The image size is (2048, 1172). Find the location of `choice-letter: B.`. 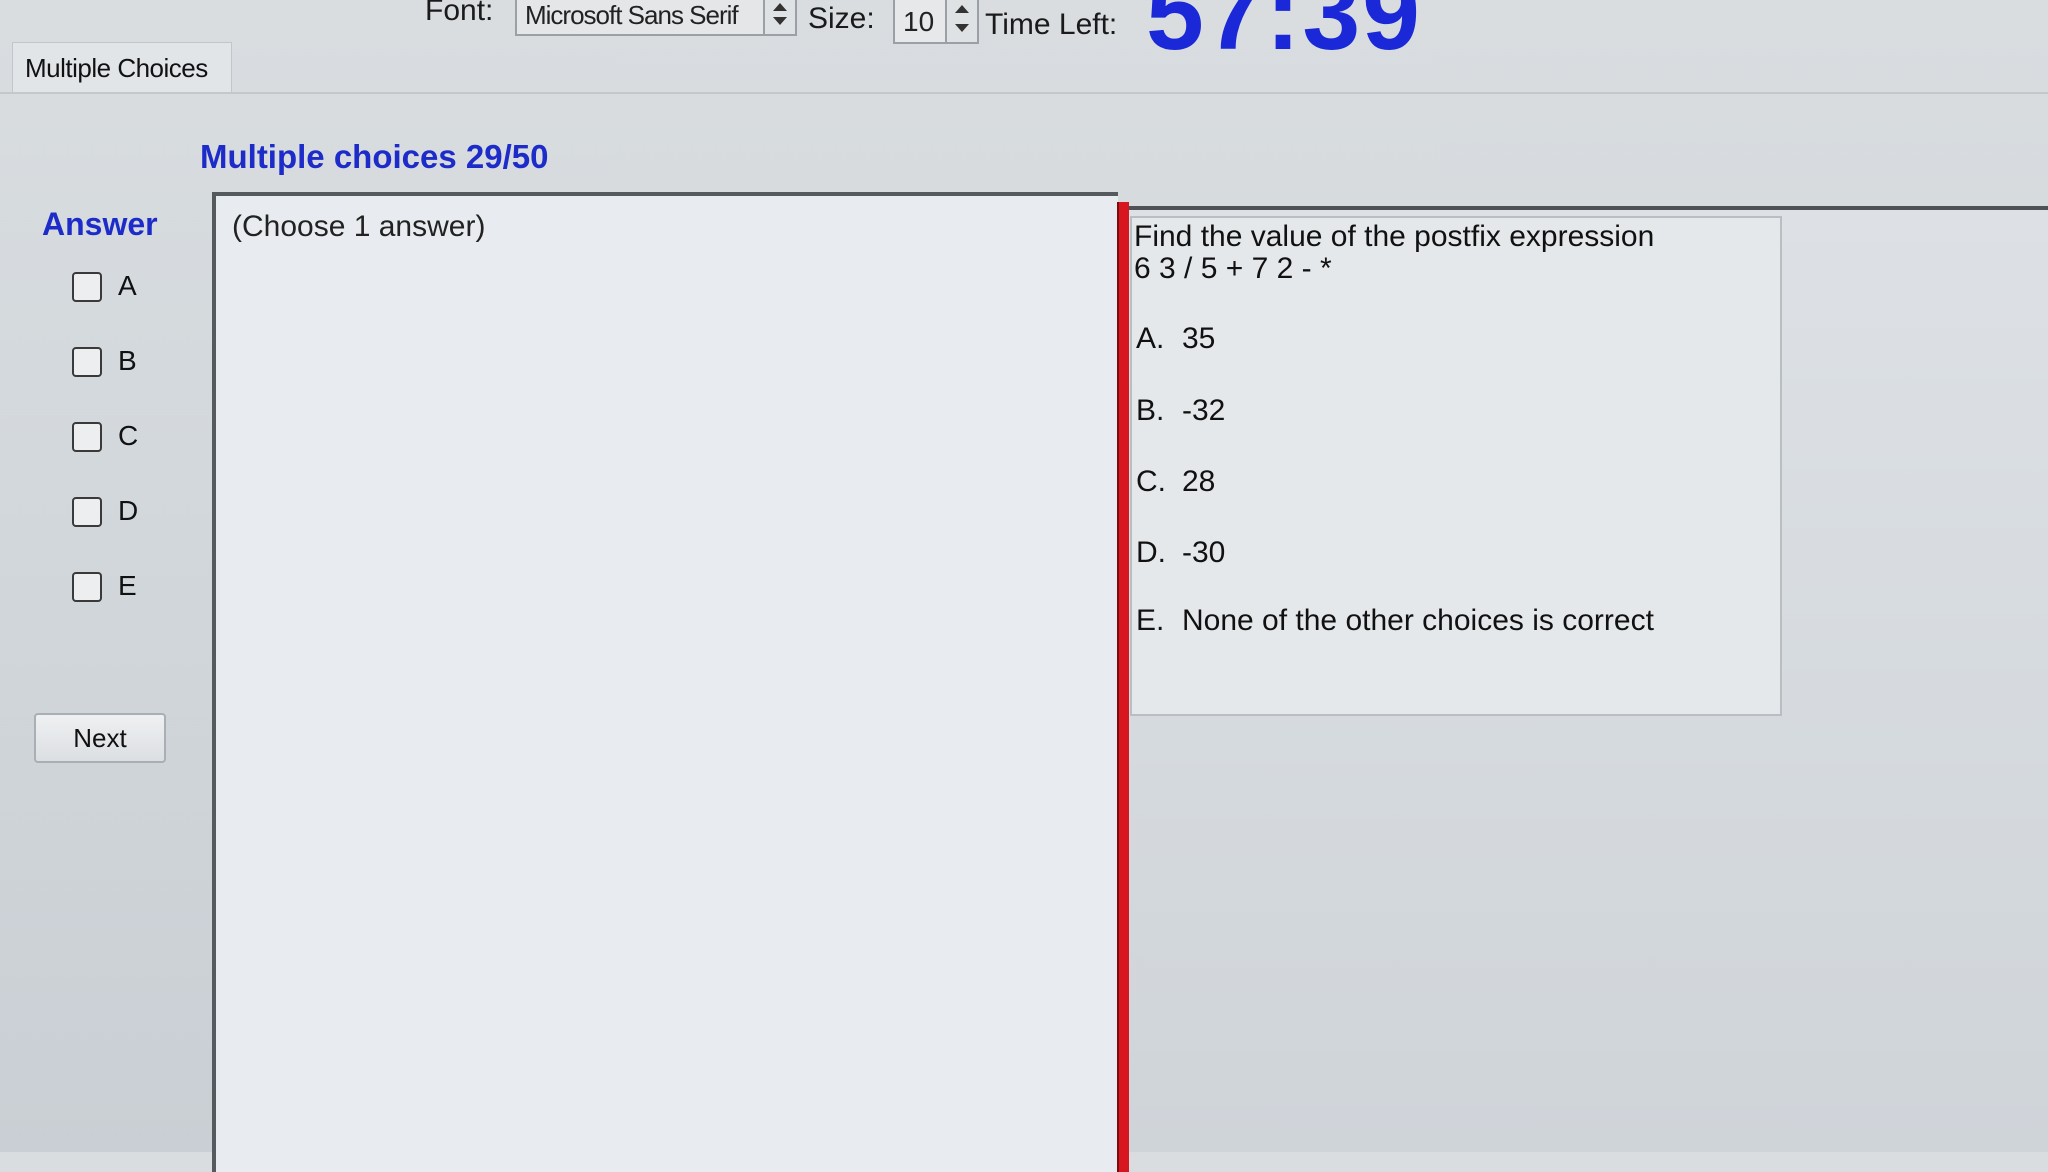

choice-letter: B. is located at coordinates (1150, 410).